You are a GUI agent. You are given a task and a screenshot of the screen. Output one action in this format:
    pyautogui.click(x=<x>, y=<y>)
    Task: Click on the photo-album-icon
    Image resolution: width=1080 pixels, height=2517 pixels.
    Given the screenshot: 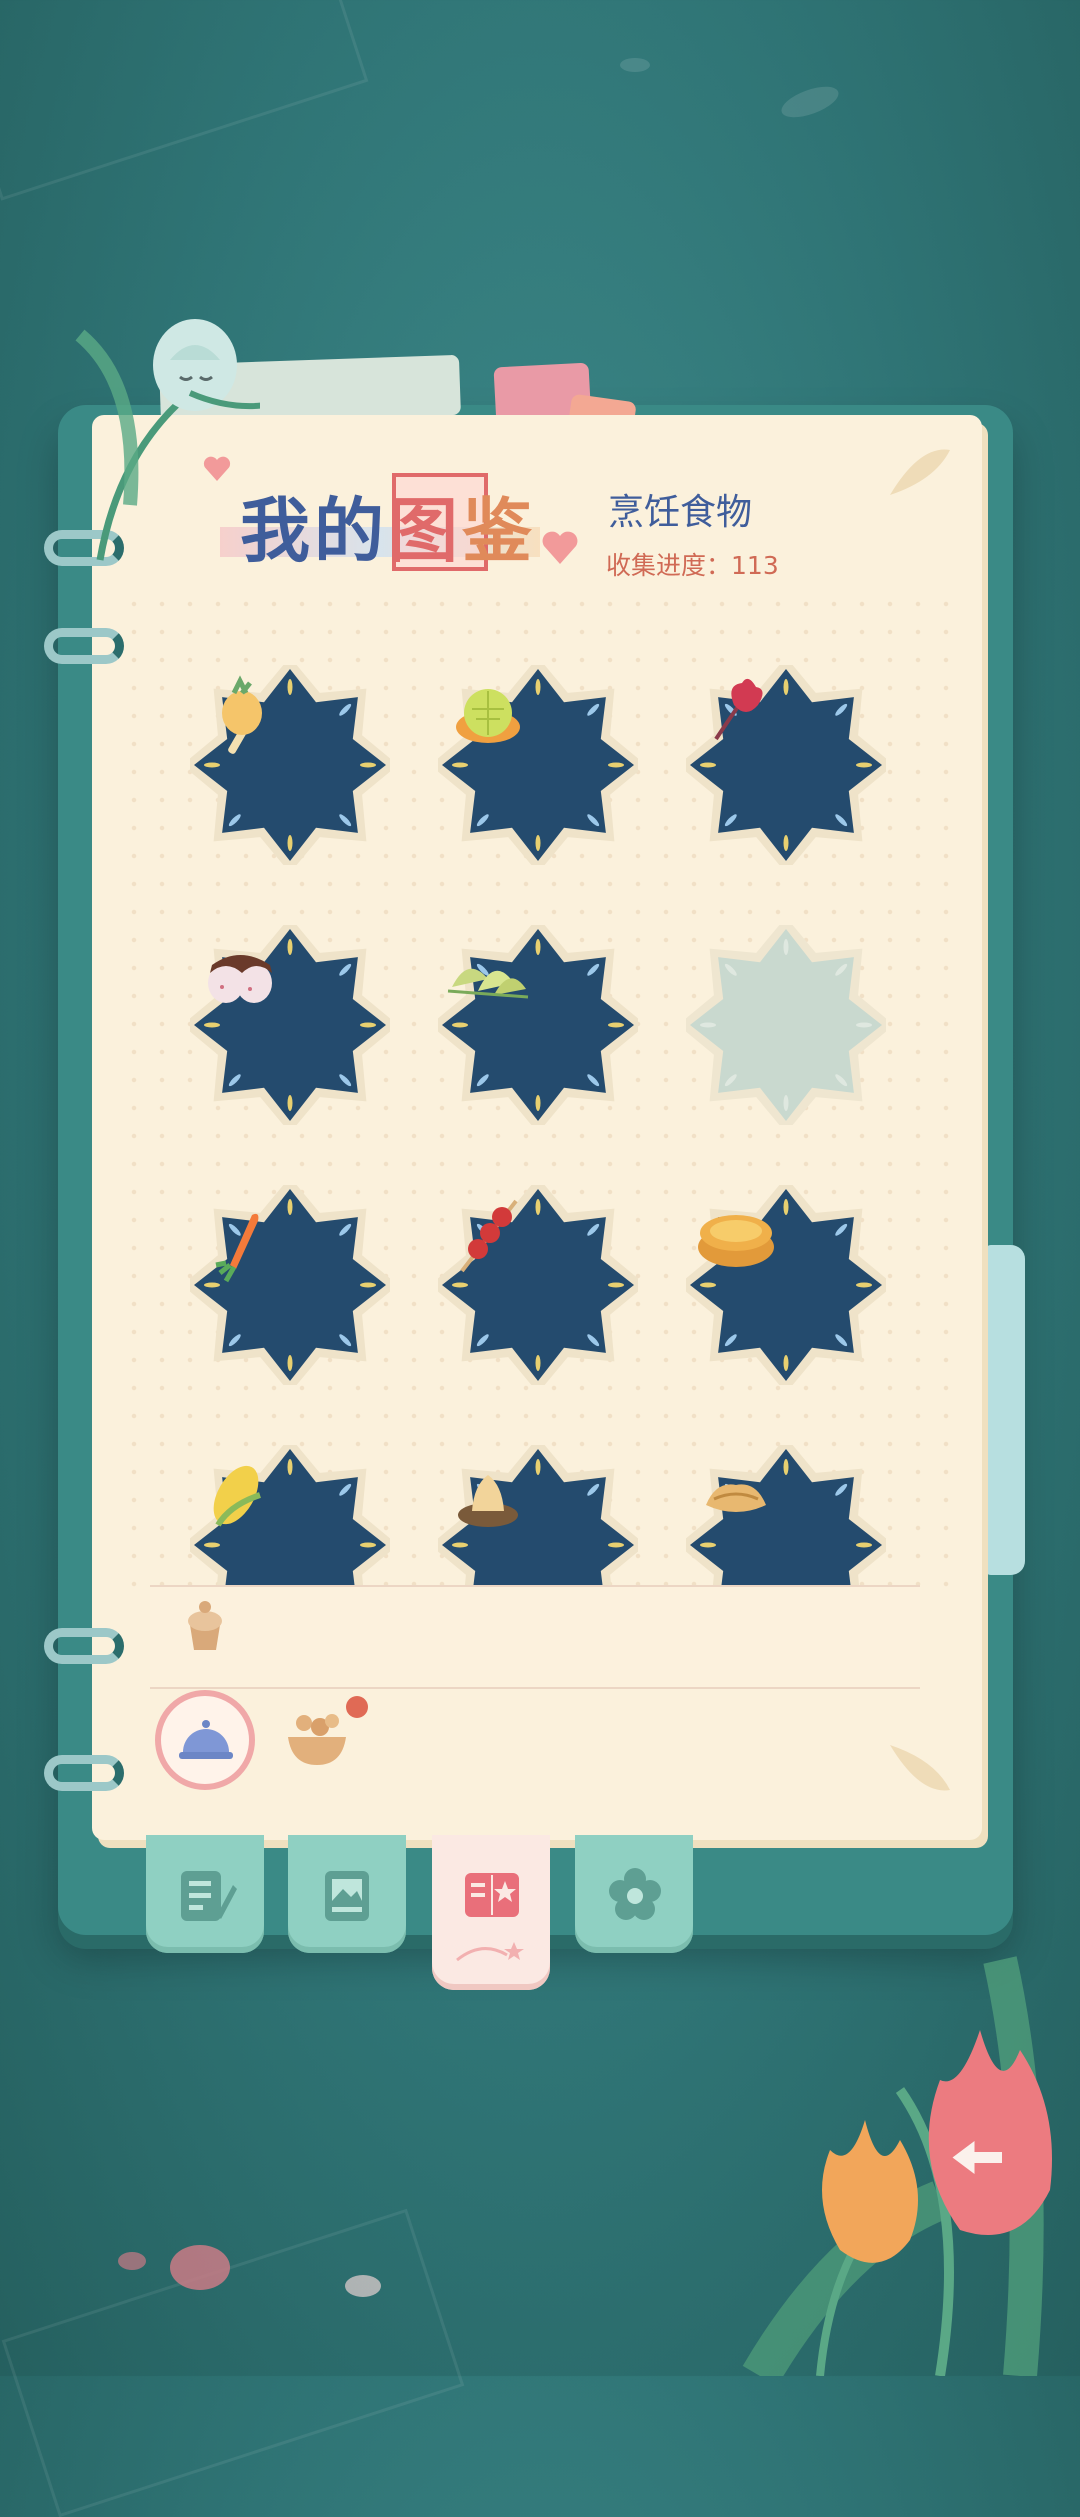 What is the action you would take?
    pyautogui.click(x=347, y=1896)
    